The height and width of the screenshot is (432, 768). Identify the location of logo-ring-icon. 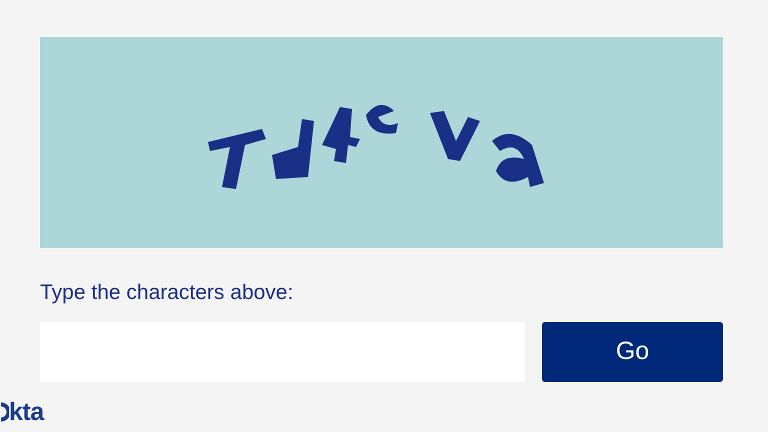
(4, 412).